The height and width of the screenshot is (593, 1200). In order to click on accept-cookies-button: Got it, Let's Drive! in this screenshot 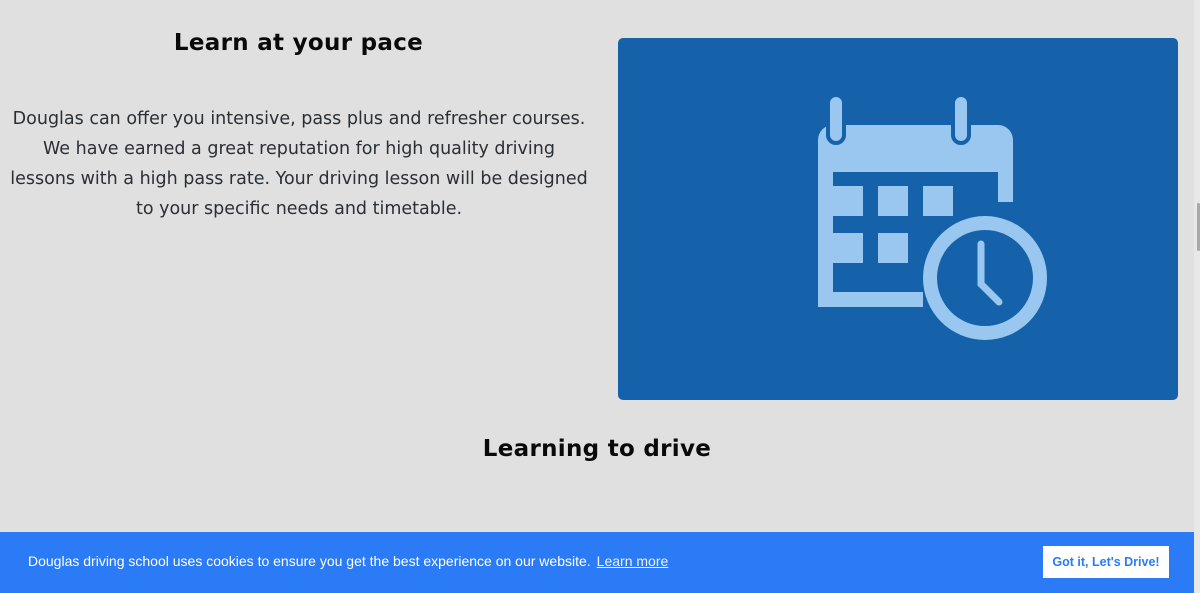, I will do `click(1106, 562)`.